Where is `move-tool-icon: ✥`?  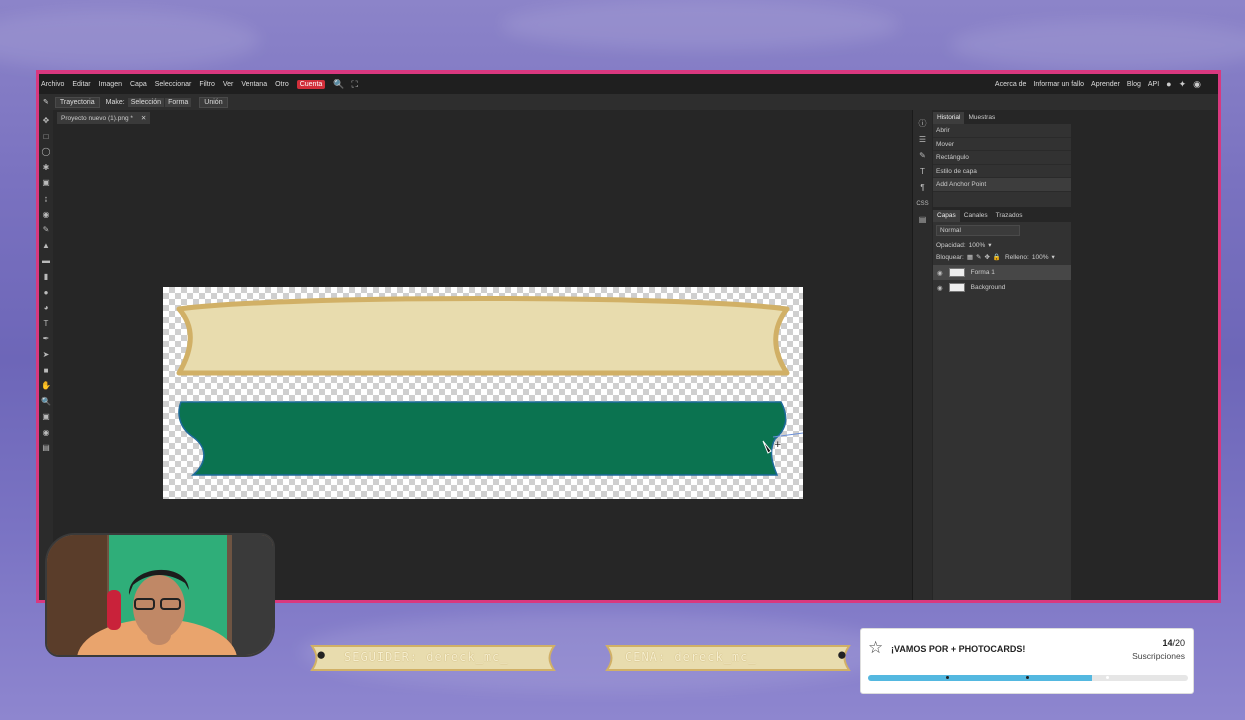
move-tool-icon: ✥ is located at coordinates (46, 121).